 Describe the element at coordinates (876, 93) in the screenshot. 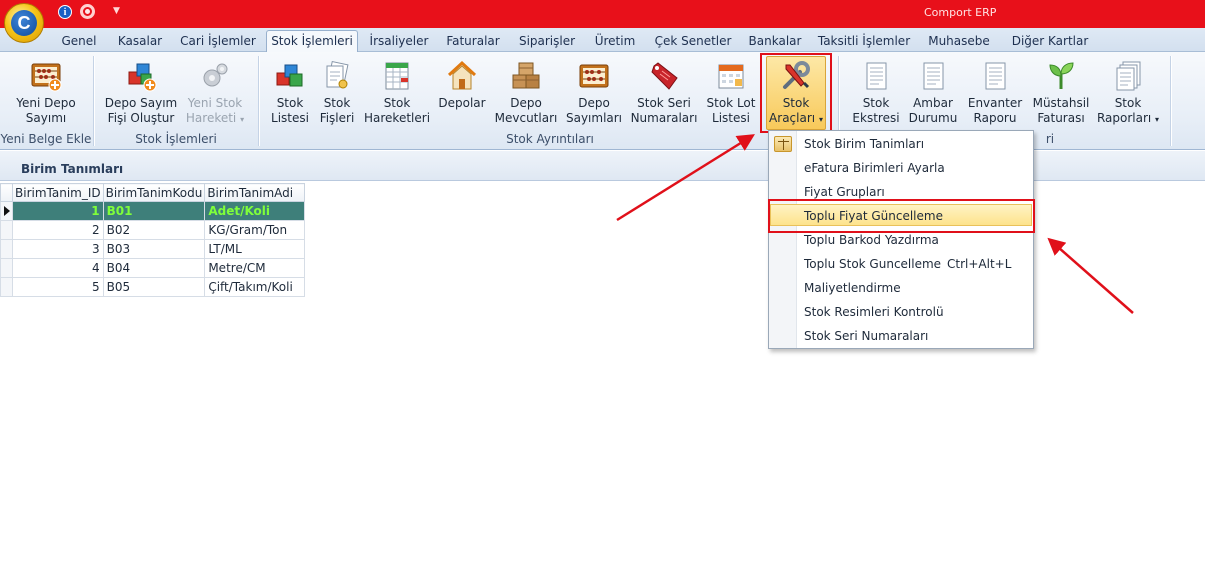

I see `stok-ekstresi-button: Stok Ekstresi` at that location.